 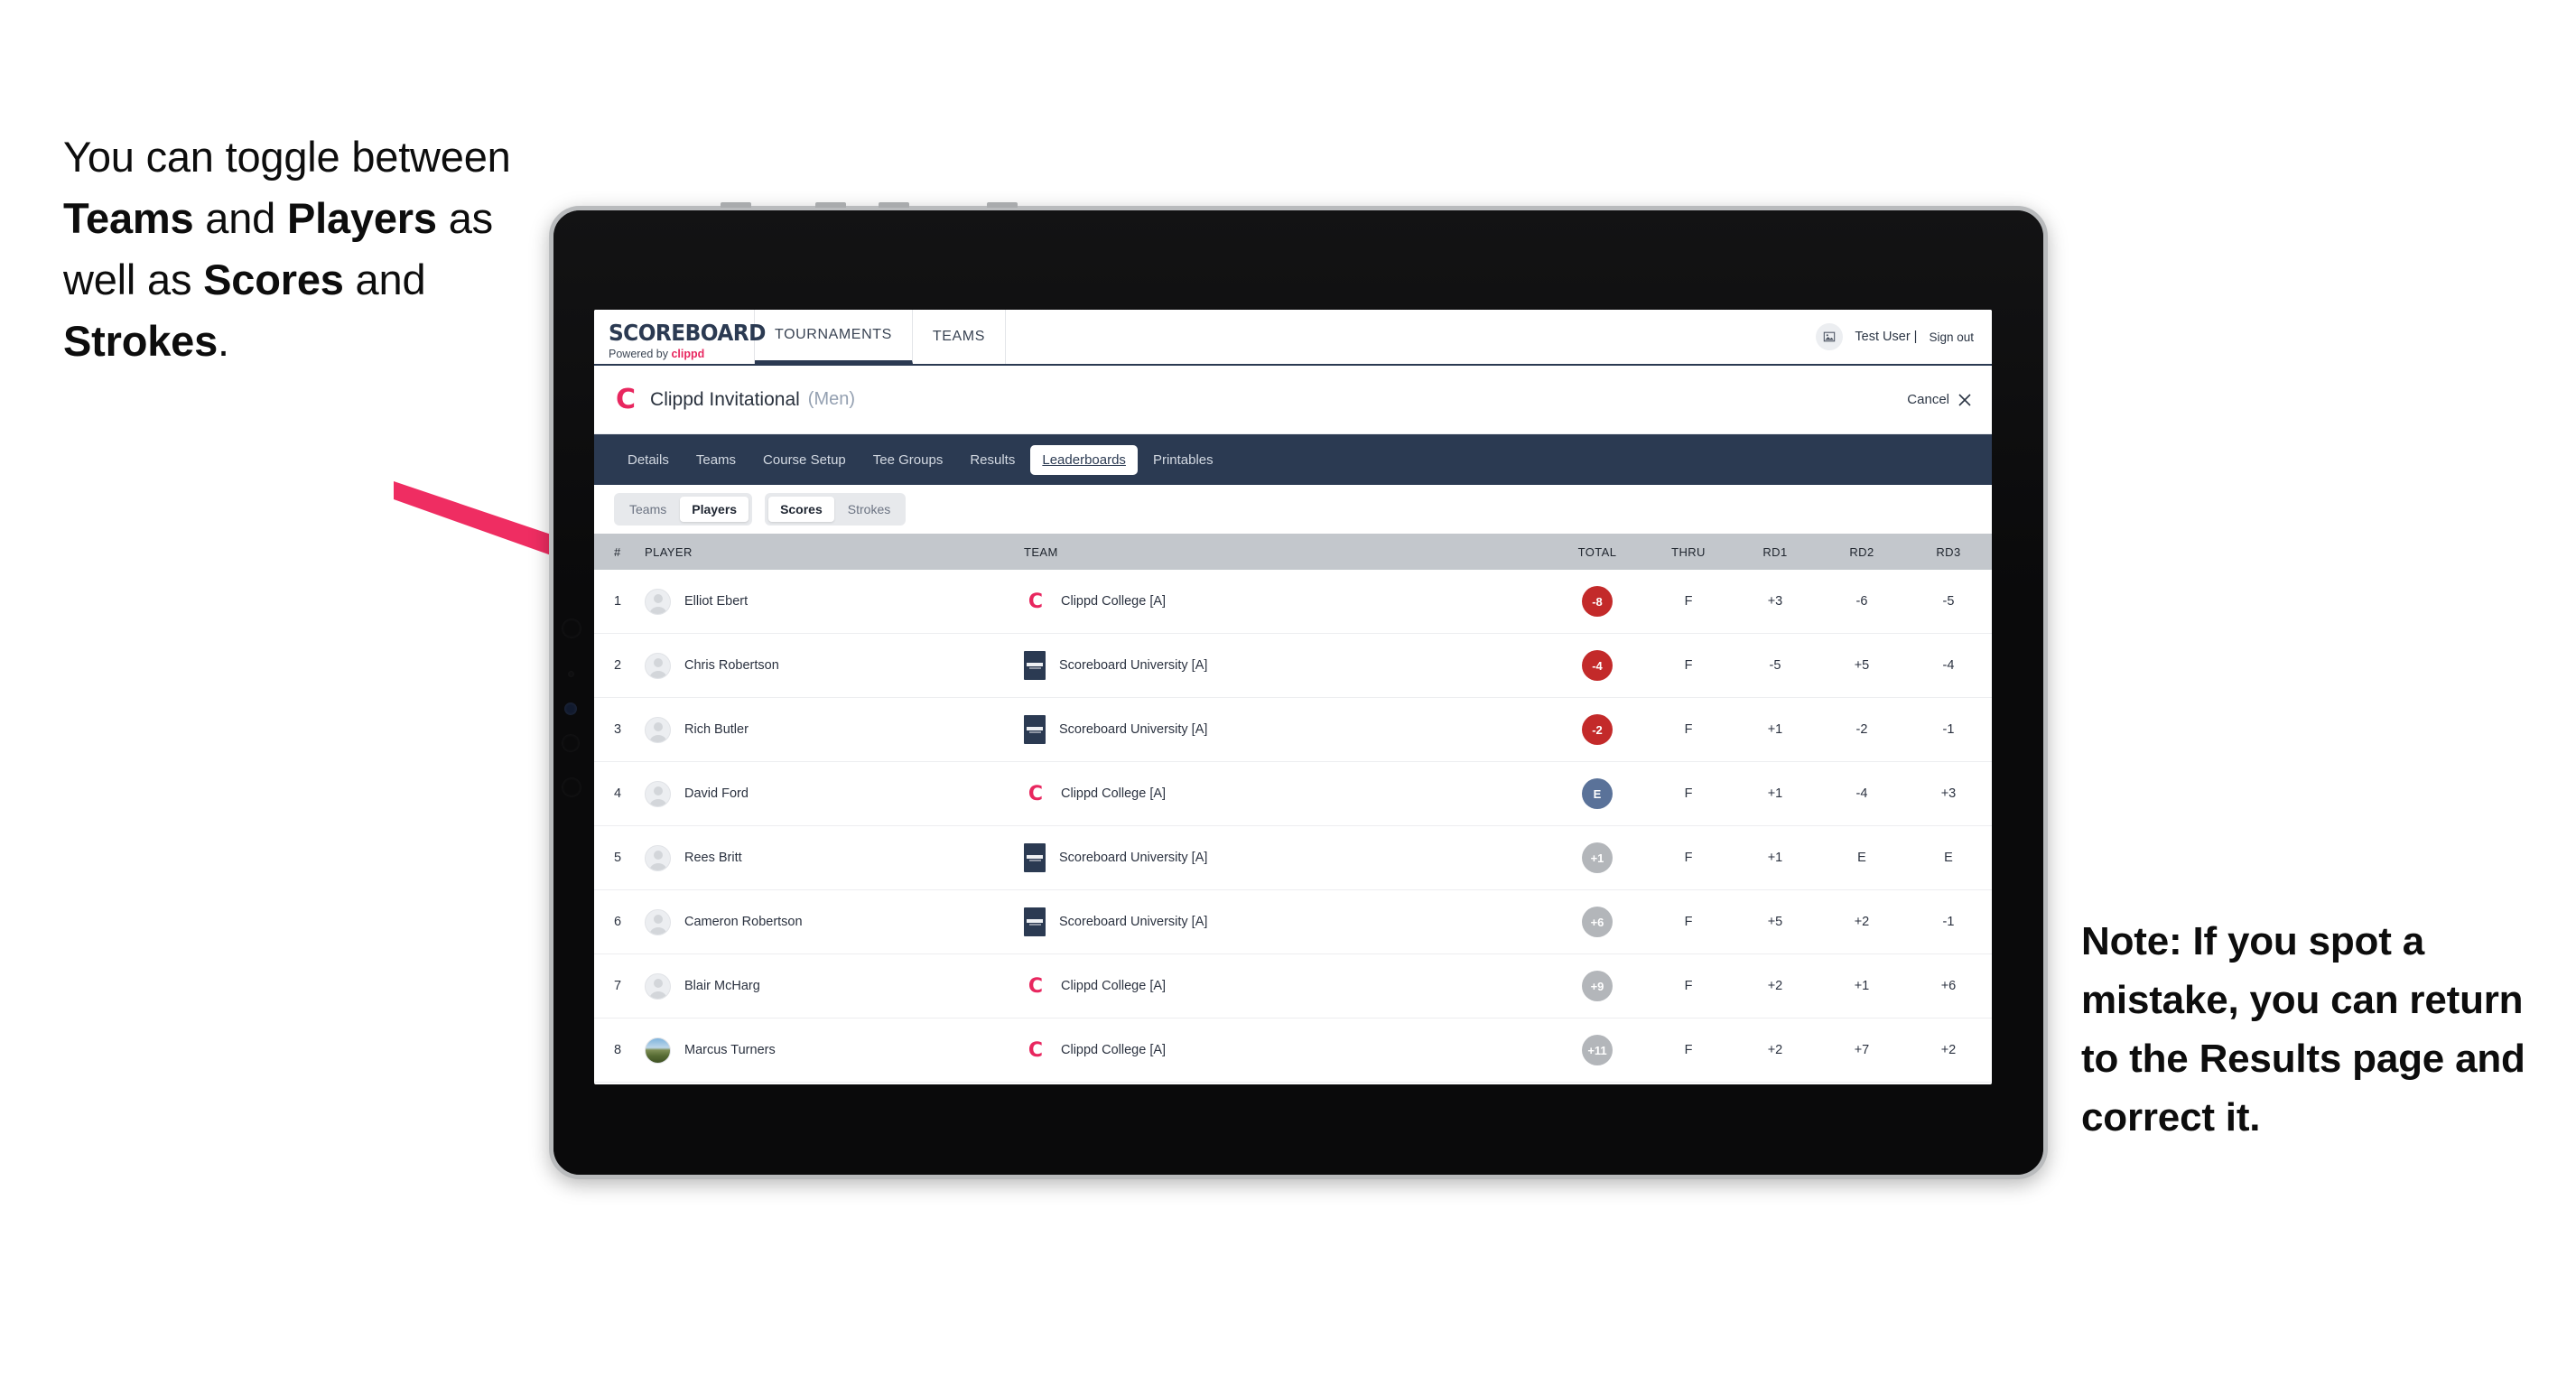 I want to click on toggle-group-entity: Teams Players, so click(x=683, y=509).